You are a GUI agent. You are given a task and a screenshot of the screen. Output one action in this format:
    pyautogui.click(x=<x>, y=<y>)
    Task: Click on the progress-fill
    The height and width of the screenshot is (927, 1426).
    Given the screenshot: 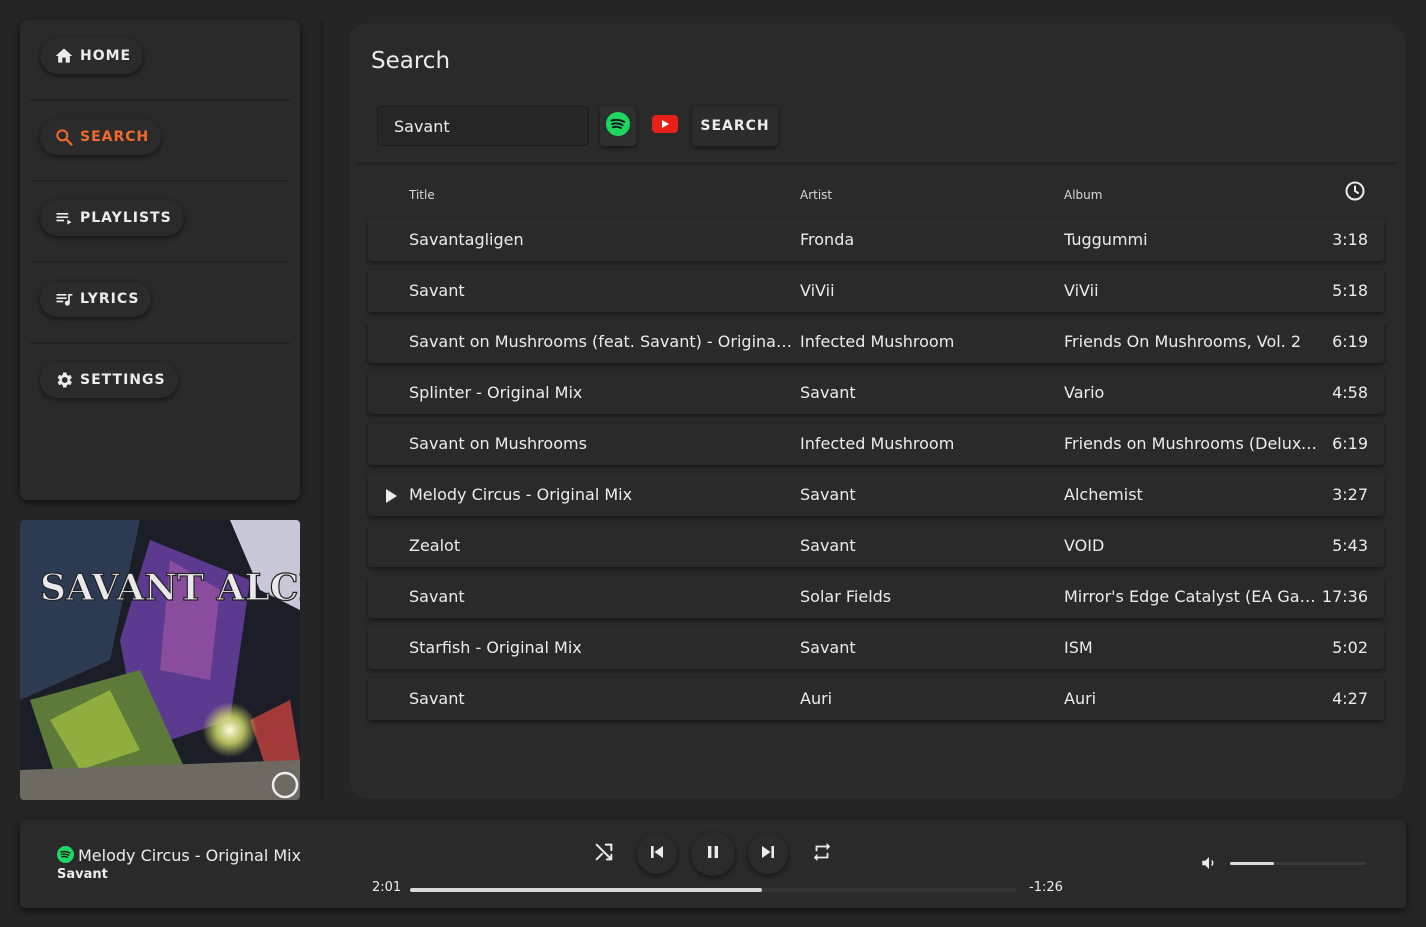 What is the action you would take?
    pyautogui.click(x=586, y=890)
    